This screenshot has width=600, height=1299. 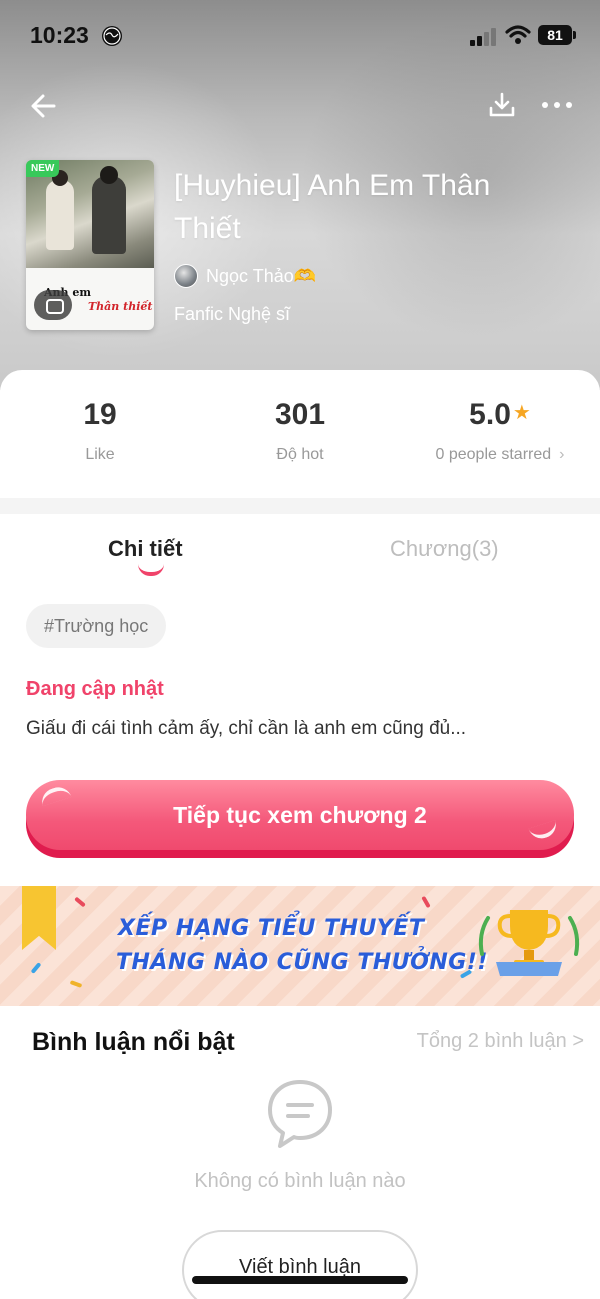 What do you see at coordinates (44, 106) in the screenshot?
I see `back-arrow-icon` at bounding box center [44, 106].